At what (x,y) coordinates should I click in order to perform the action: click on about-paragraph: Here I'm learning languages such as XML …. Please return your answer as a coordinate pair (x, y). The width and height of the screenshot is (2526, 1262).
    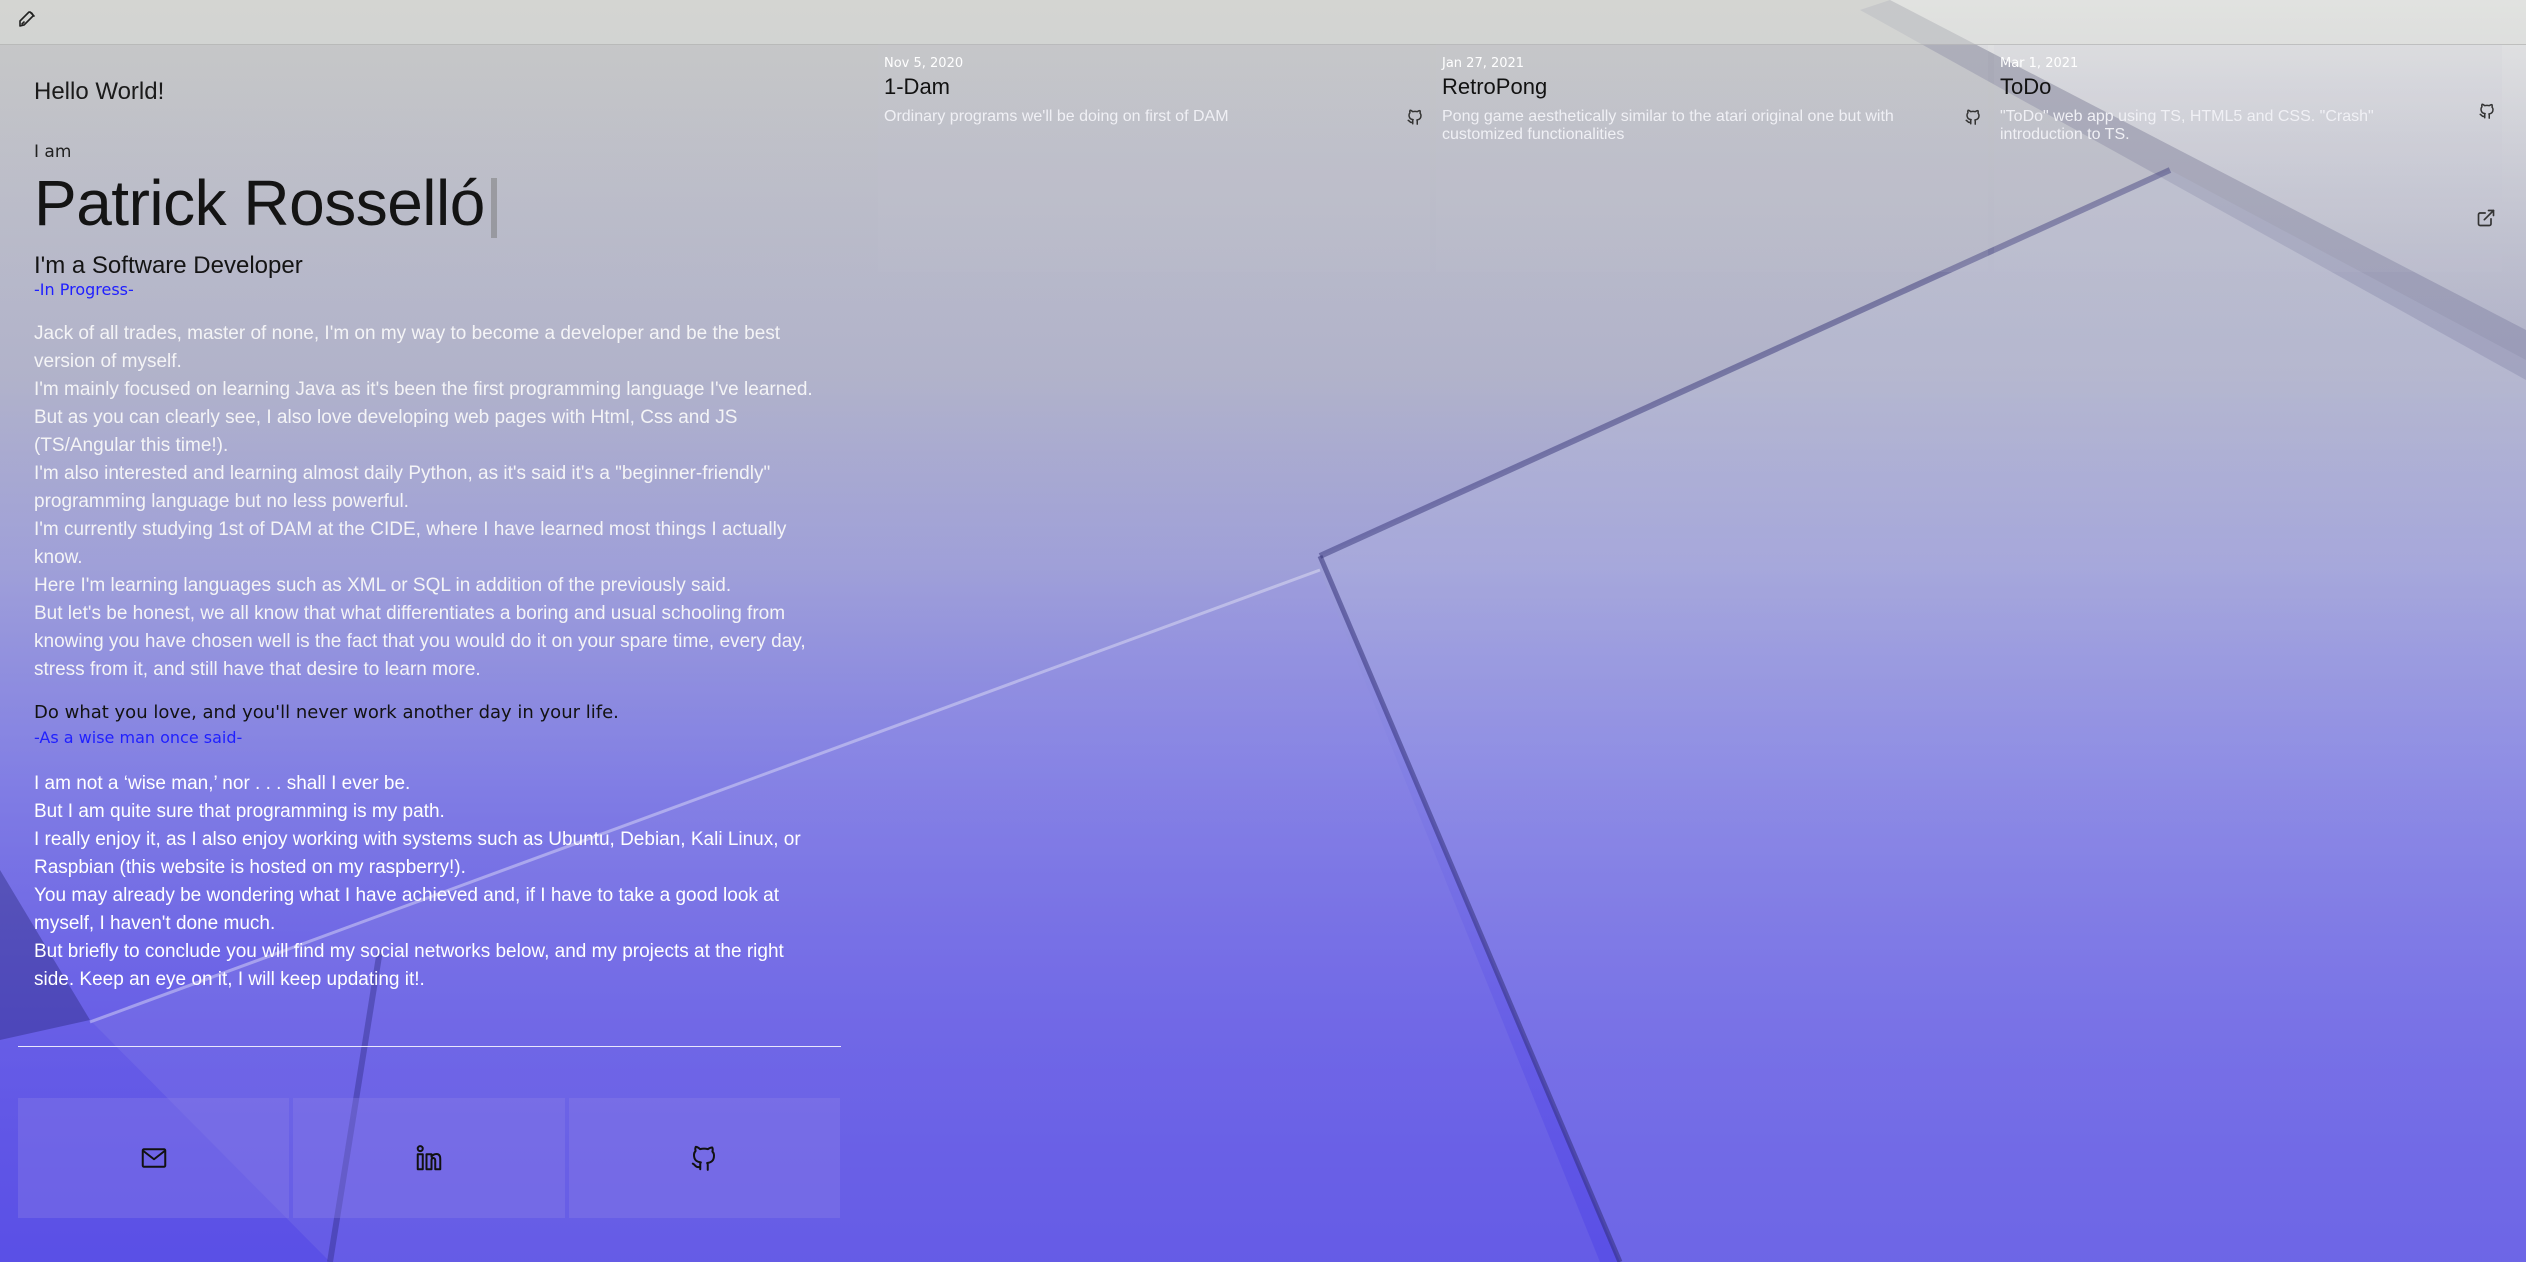
    Looking at the image, I should click on (383, 585).